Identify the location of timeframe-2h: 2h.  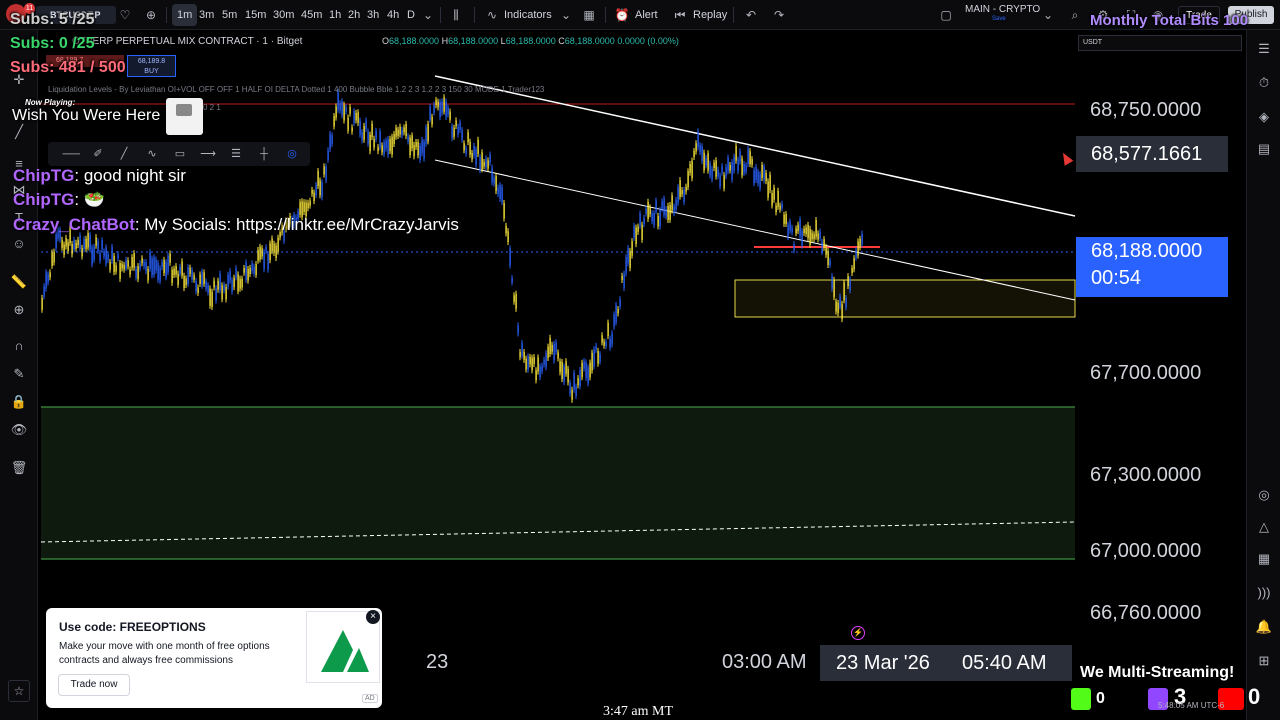
(354, 15).